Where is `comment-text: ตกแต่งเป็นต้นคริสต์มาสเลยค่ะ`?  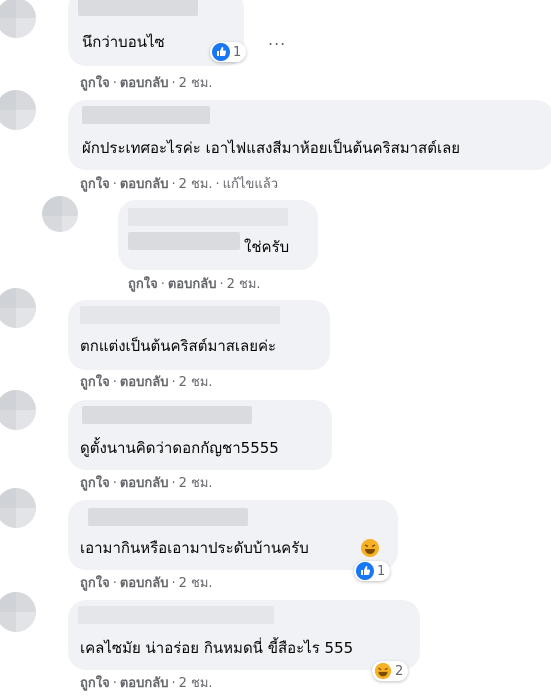 comment-text: ตกแต่งเป็นต้นคริสต์มาสเลยค่ะ is located at coordinates (178, 346).